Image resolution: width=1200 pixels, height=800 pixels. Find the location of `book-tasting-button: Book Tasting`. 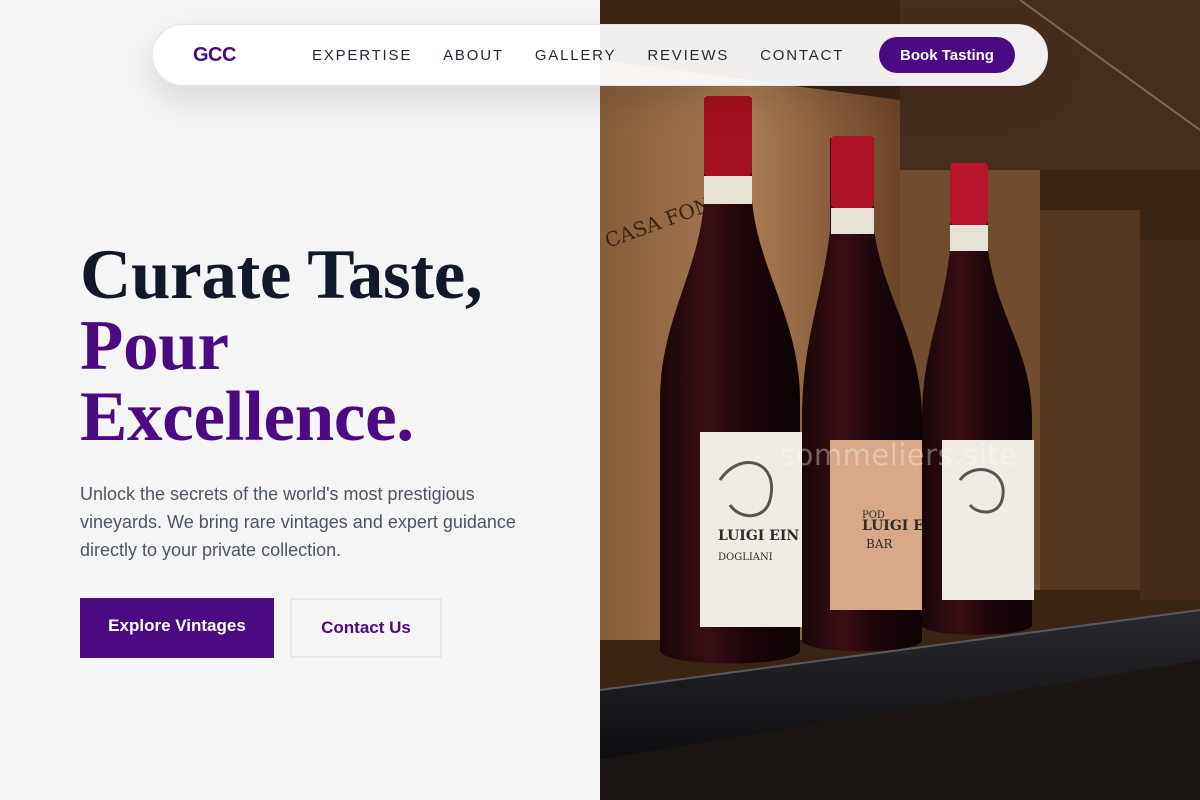

book-tasting-button: Book Tasting is located at coordinates (947, 55).